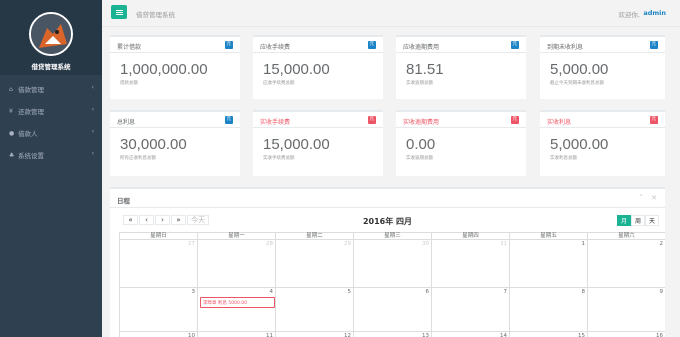 The height and width of the screenshot is (337, 680). What do you see at coordinates (461, 67) in the screenshot?
I see `stat-card-overdue-receivable: 应收逾期费用元 81.51 实收逾期总额` at bounding box center [461, 67].